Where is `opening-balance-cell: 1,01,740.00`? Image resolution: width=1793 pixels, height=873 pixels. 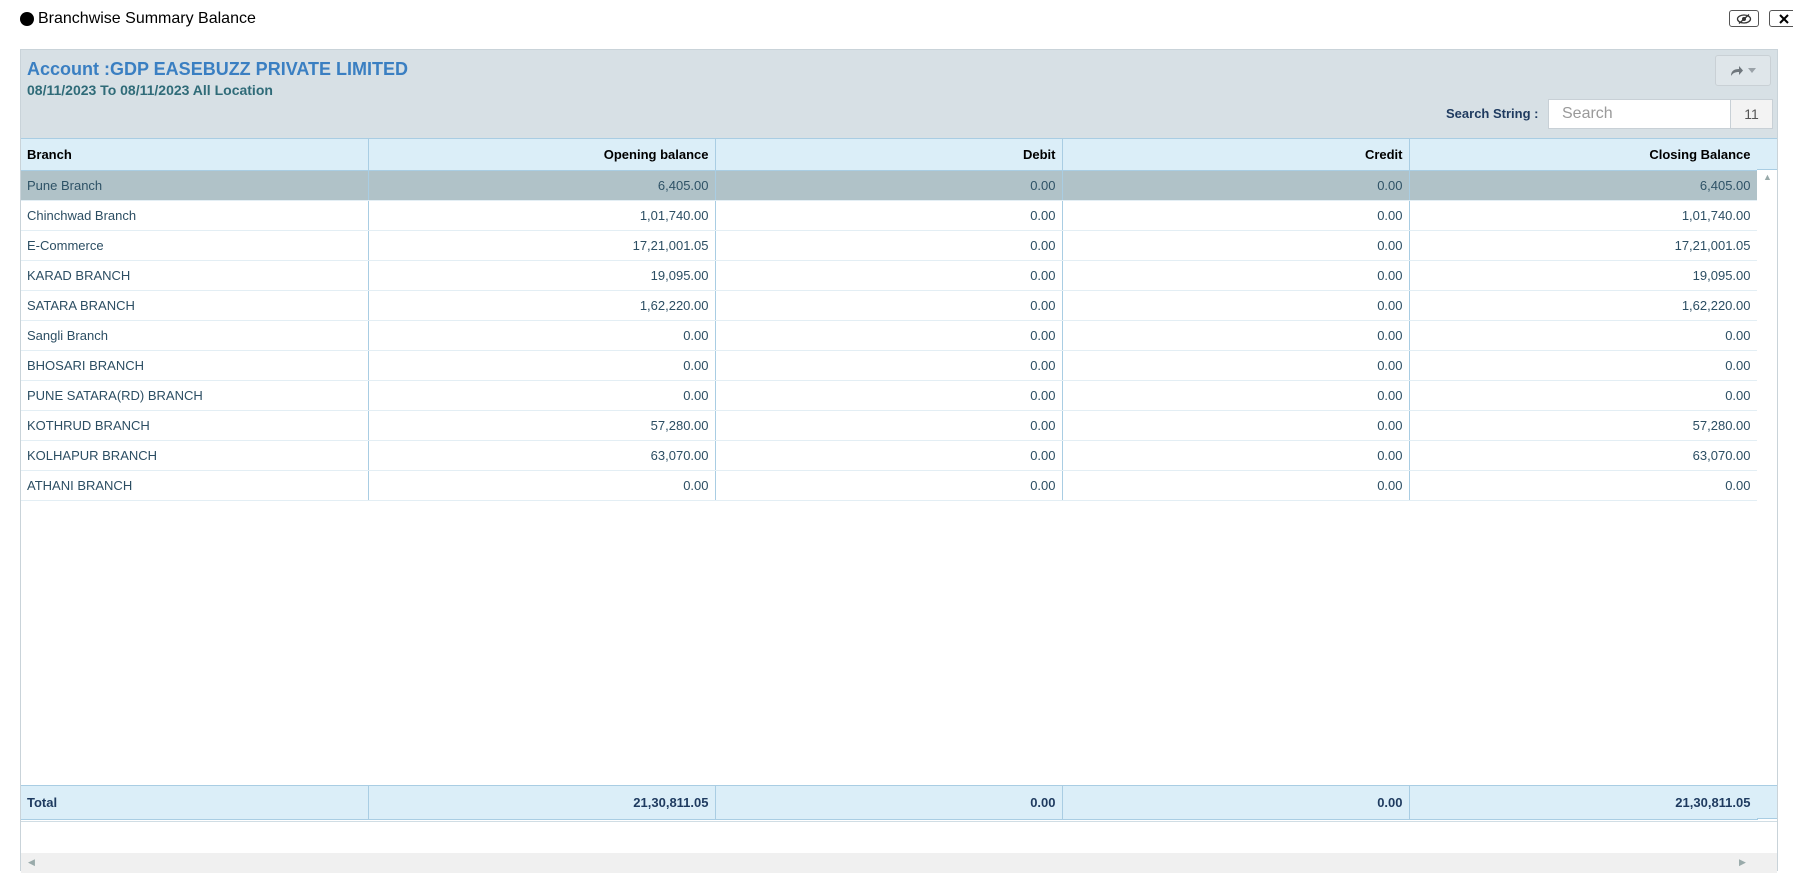 opening-balance-cell: 1,01,740.00 is located at coordinates (542, 215).